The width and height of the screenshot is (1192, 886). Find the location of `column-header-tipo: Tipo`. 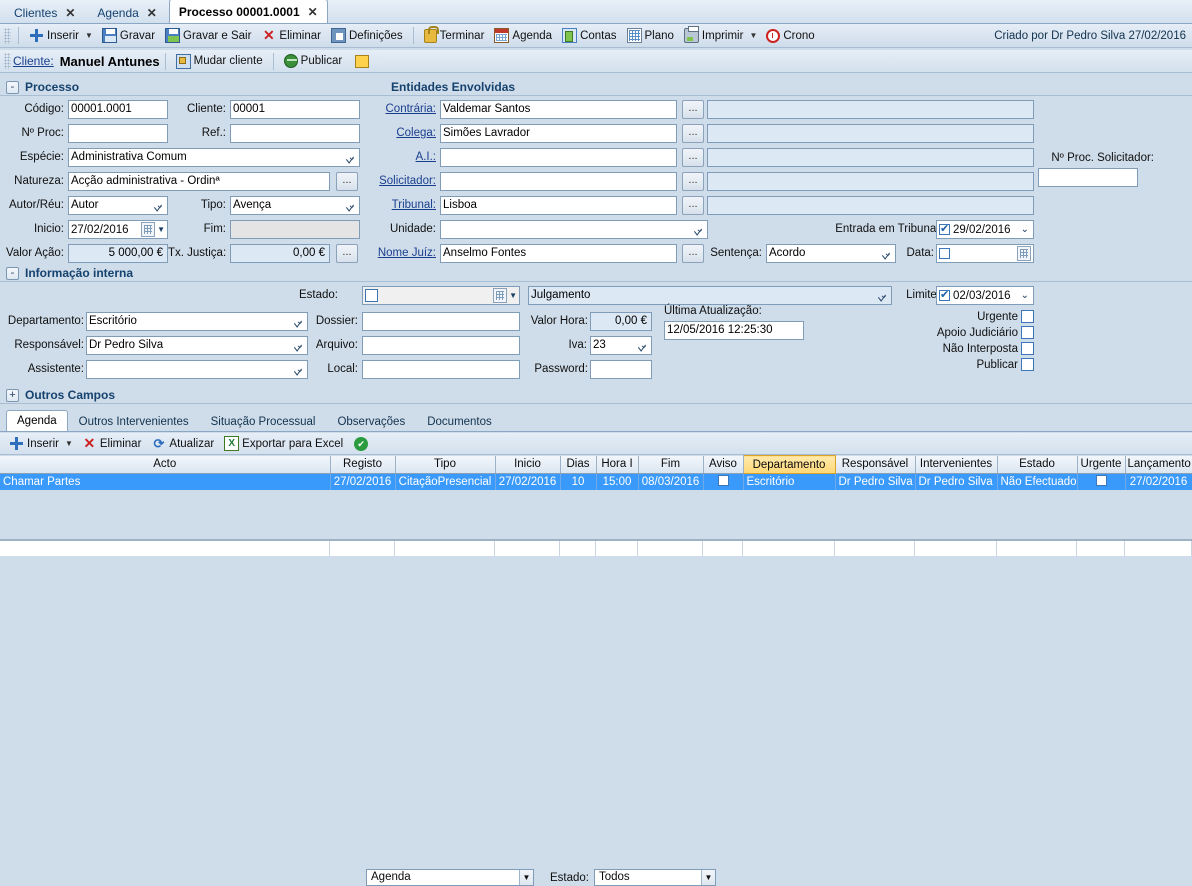

column-header-tipo: Tipo is located at coordinates (445, 464).